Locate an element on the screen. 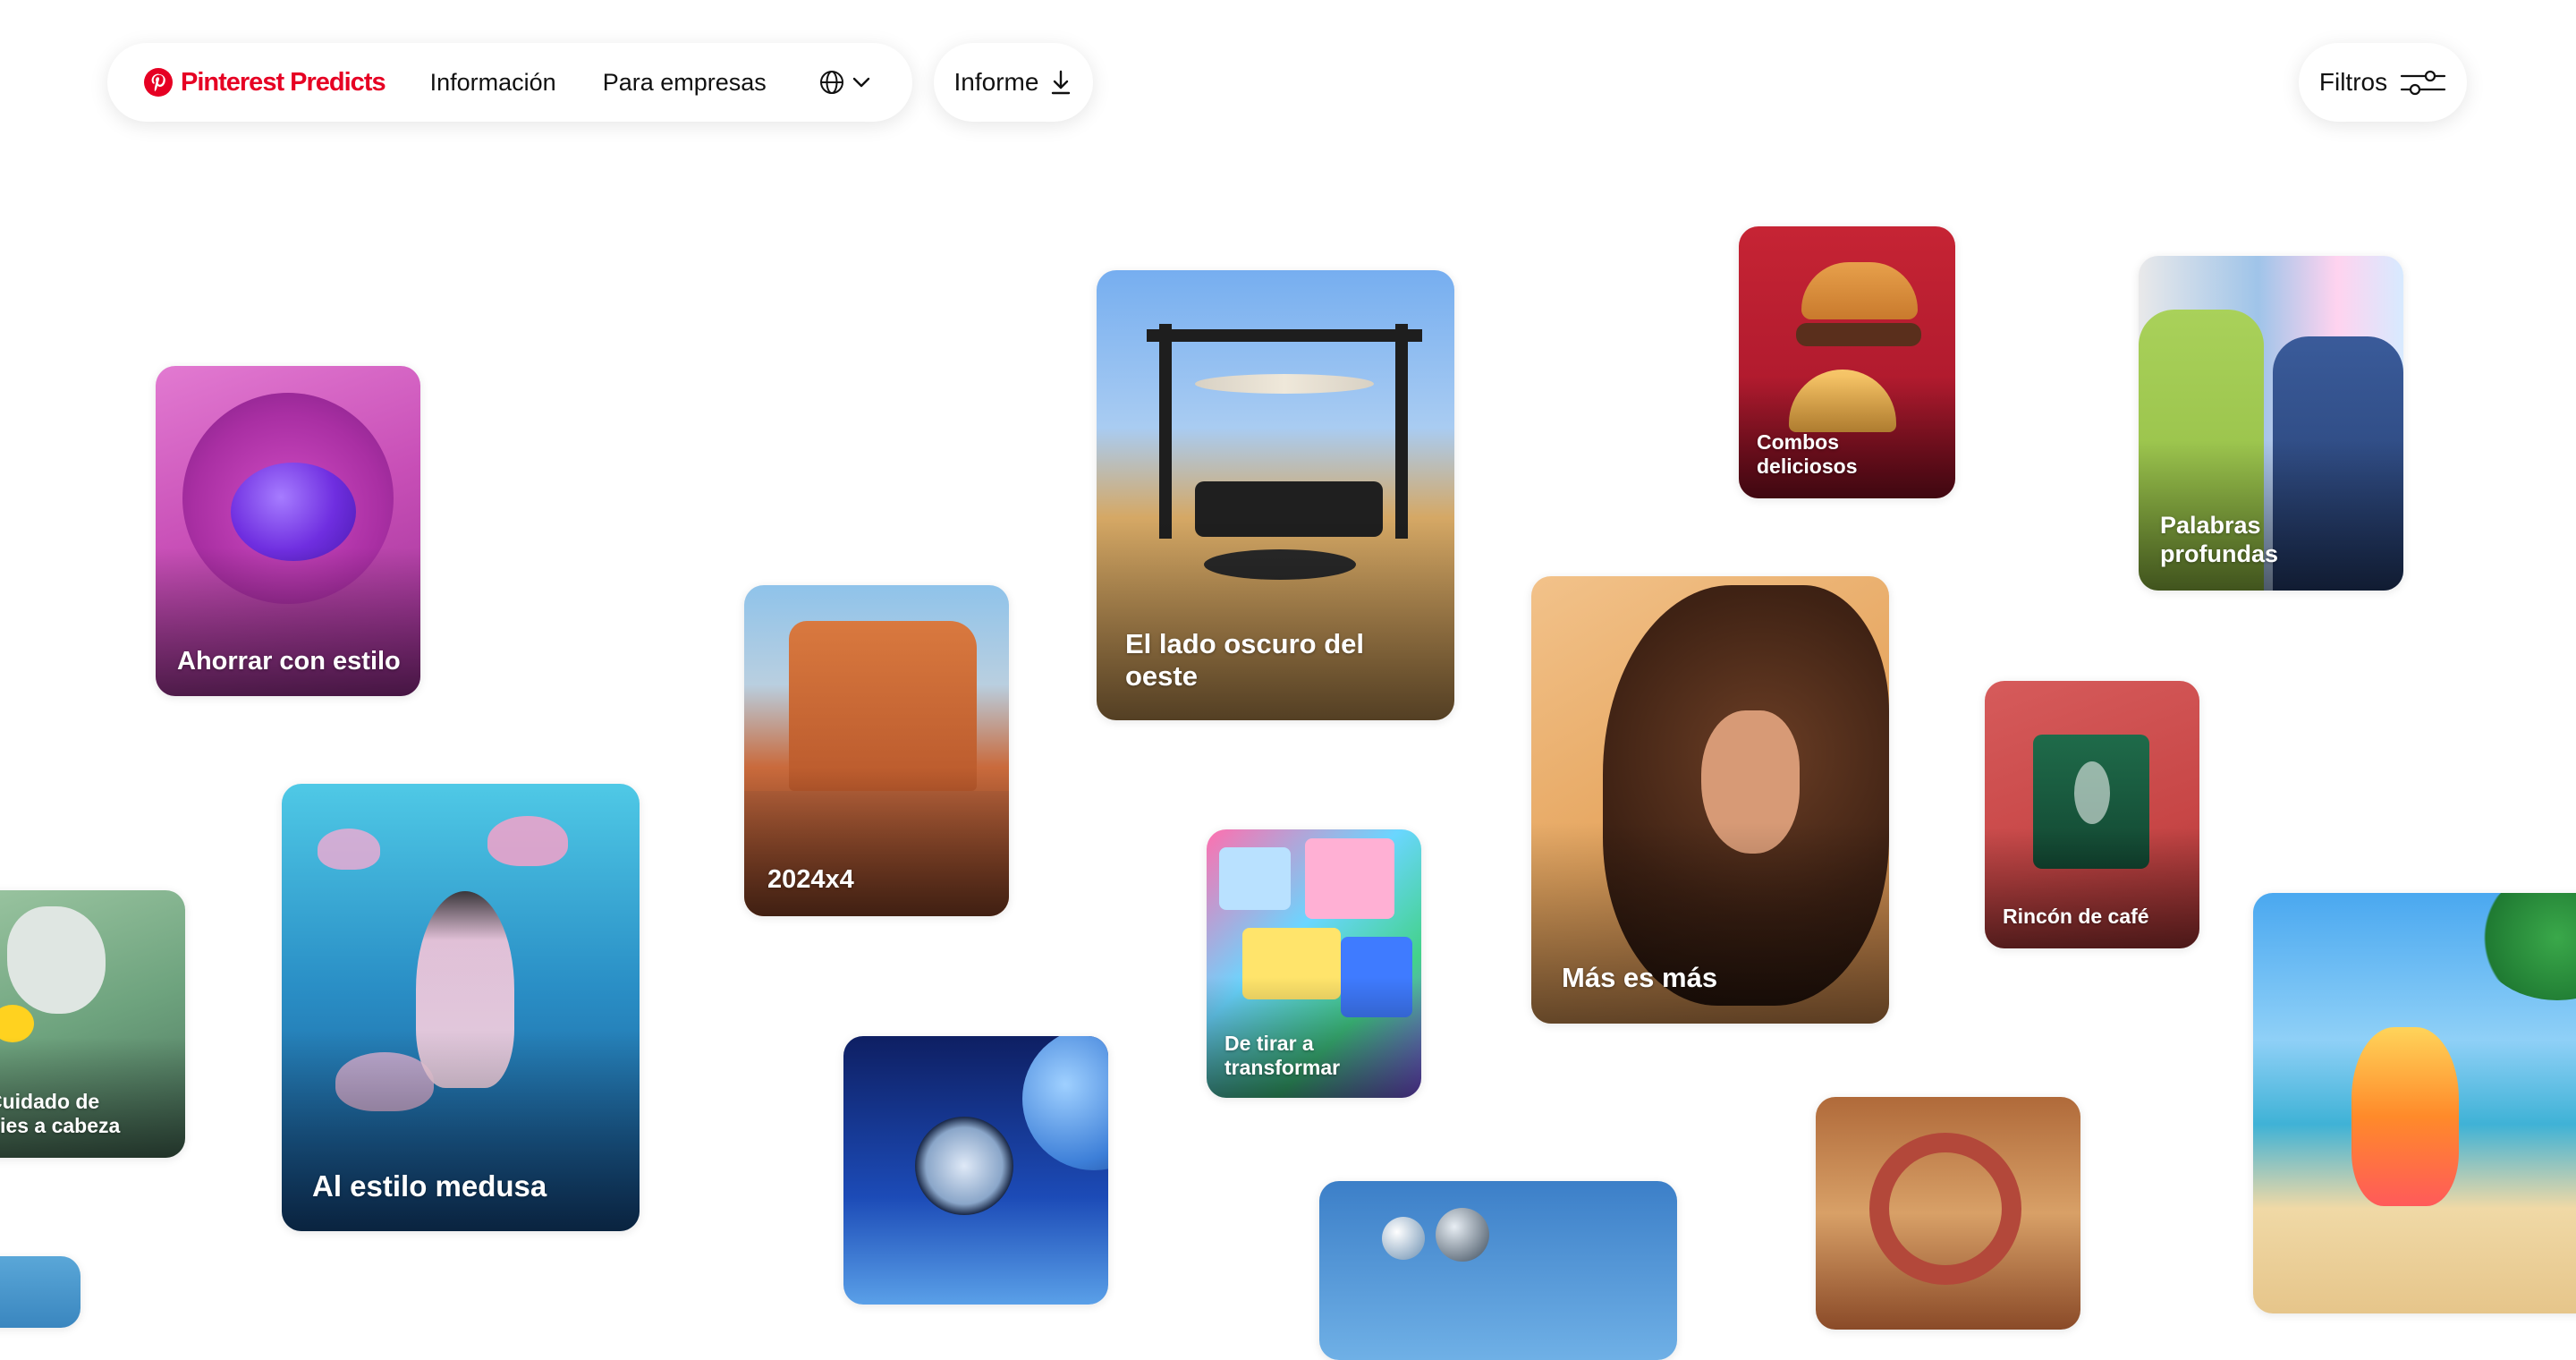 The width and height of the screenshot is (2576, 1360). trend-card-partial is located at coordinates (40, 1292).